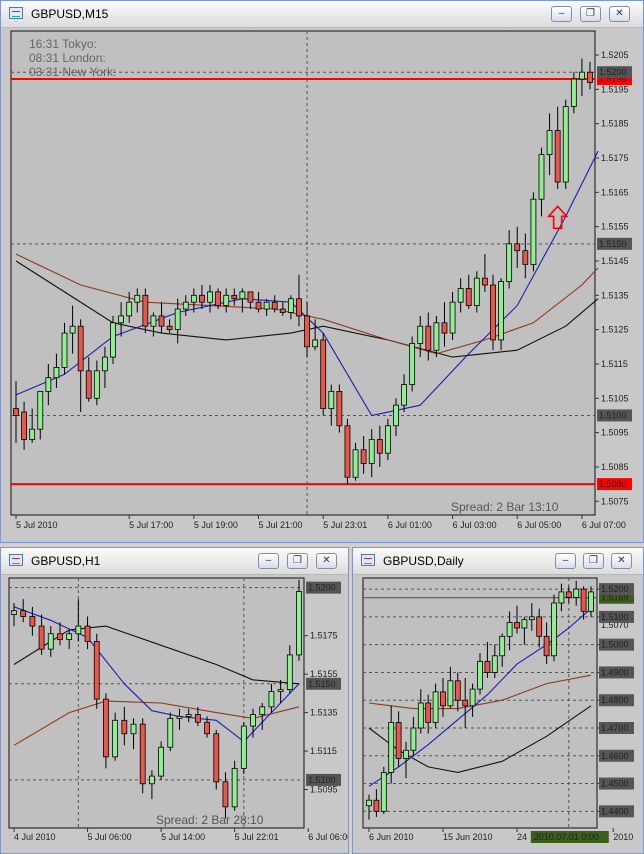 This screenshot has height=854, width=644. I want to click on window-titlebar: GBPUSD,Daily – ❐ ✕, so click(498, 561).